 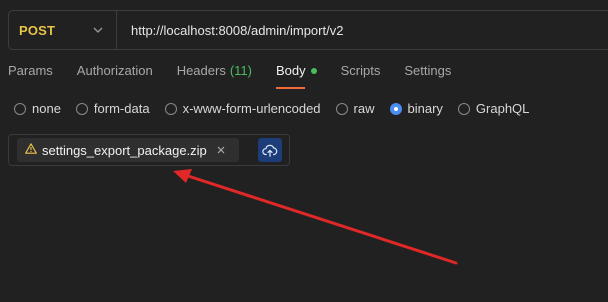 I want to click on body-status-dot, so click(x=313, y=71).